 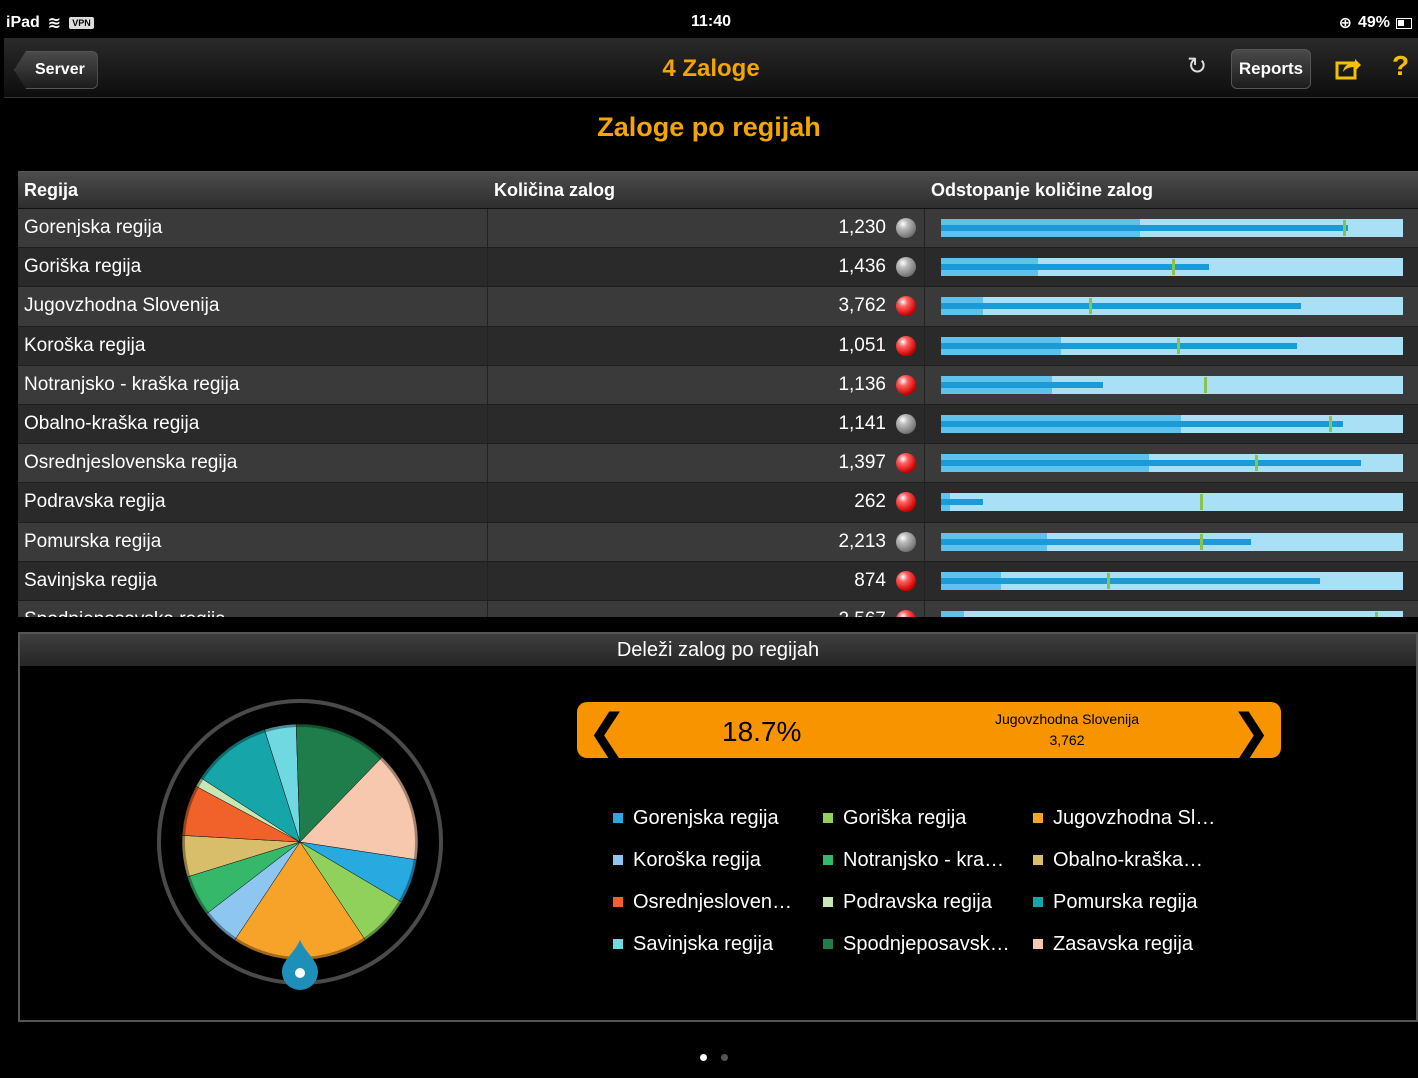 I want to click on region-cell: Spodnjeposavska regija, so click(x=253, y=608).